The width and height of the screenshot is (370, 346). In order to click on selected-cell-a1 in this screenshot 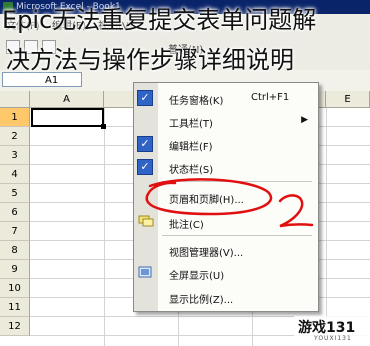, I will do `click(68, 118)`.